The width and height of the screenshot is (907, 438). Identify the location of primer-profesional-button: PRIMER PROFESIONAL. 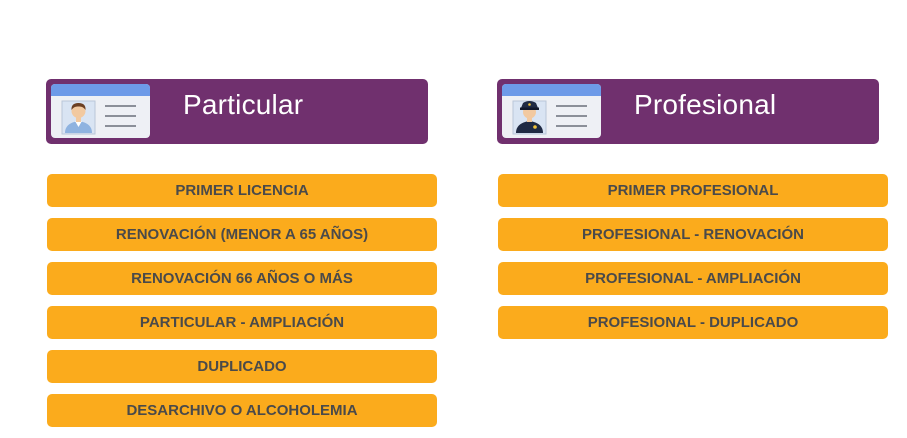
(693, 190).